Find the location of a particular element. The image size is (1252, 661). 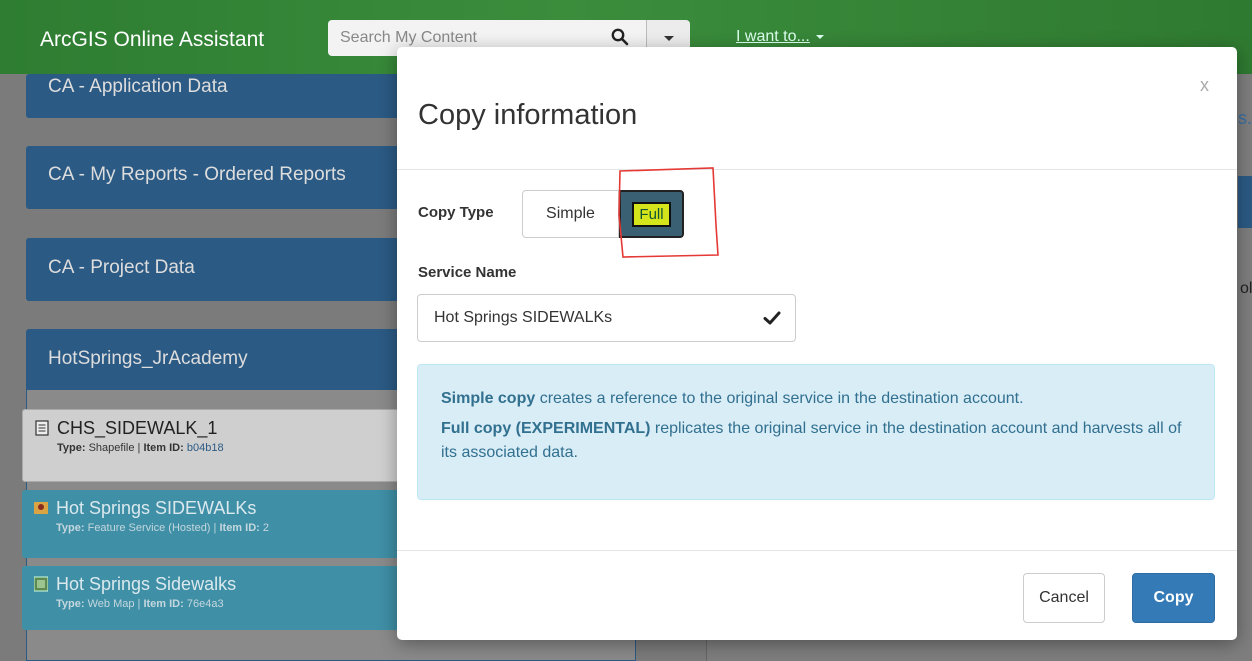

service-name-label: Service Name is located at coordinates (467, 272).